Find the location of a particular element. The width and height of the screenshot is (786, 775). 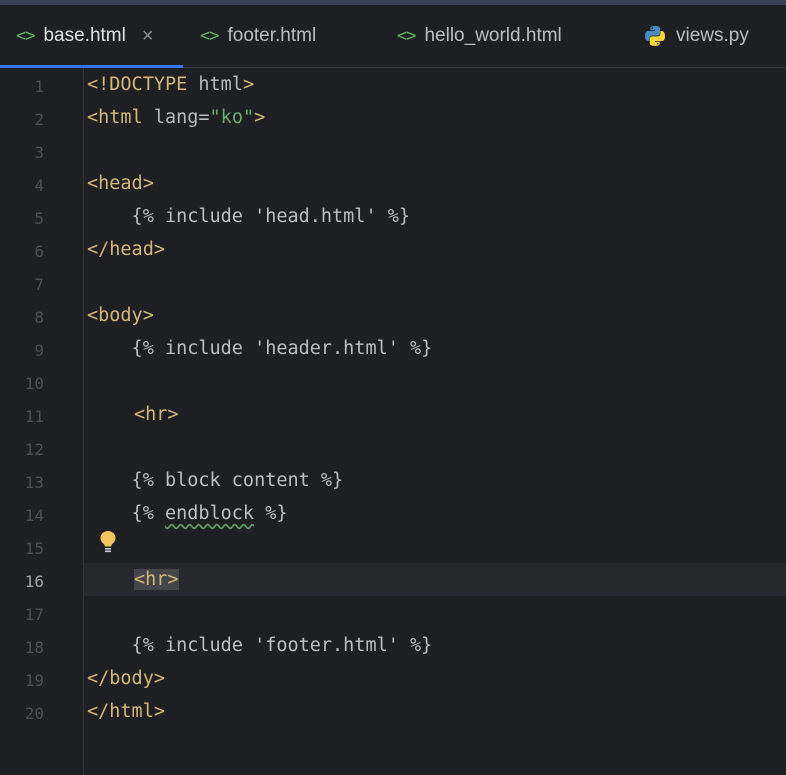

code-line-13: {% block content %} is located at coordinates (215, 480).